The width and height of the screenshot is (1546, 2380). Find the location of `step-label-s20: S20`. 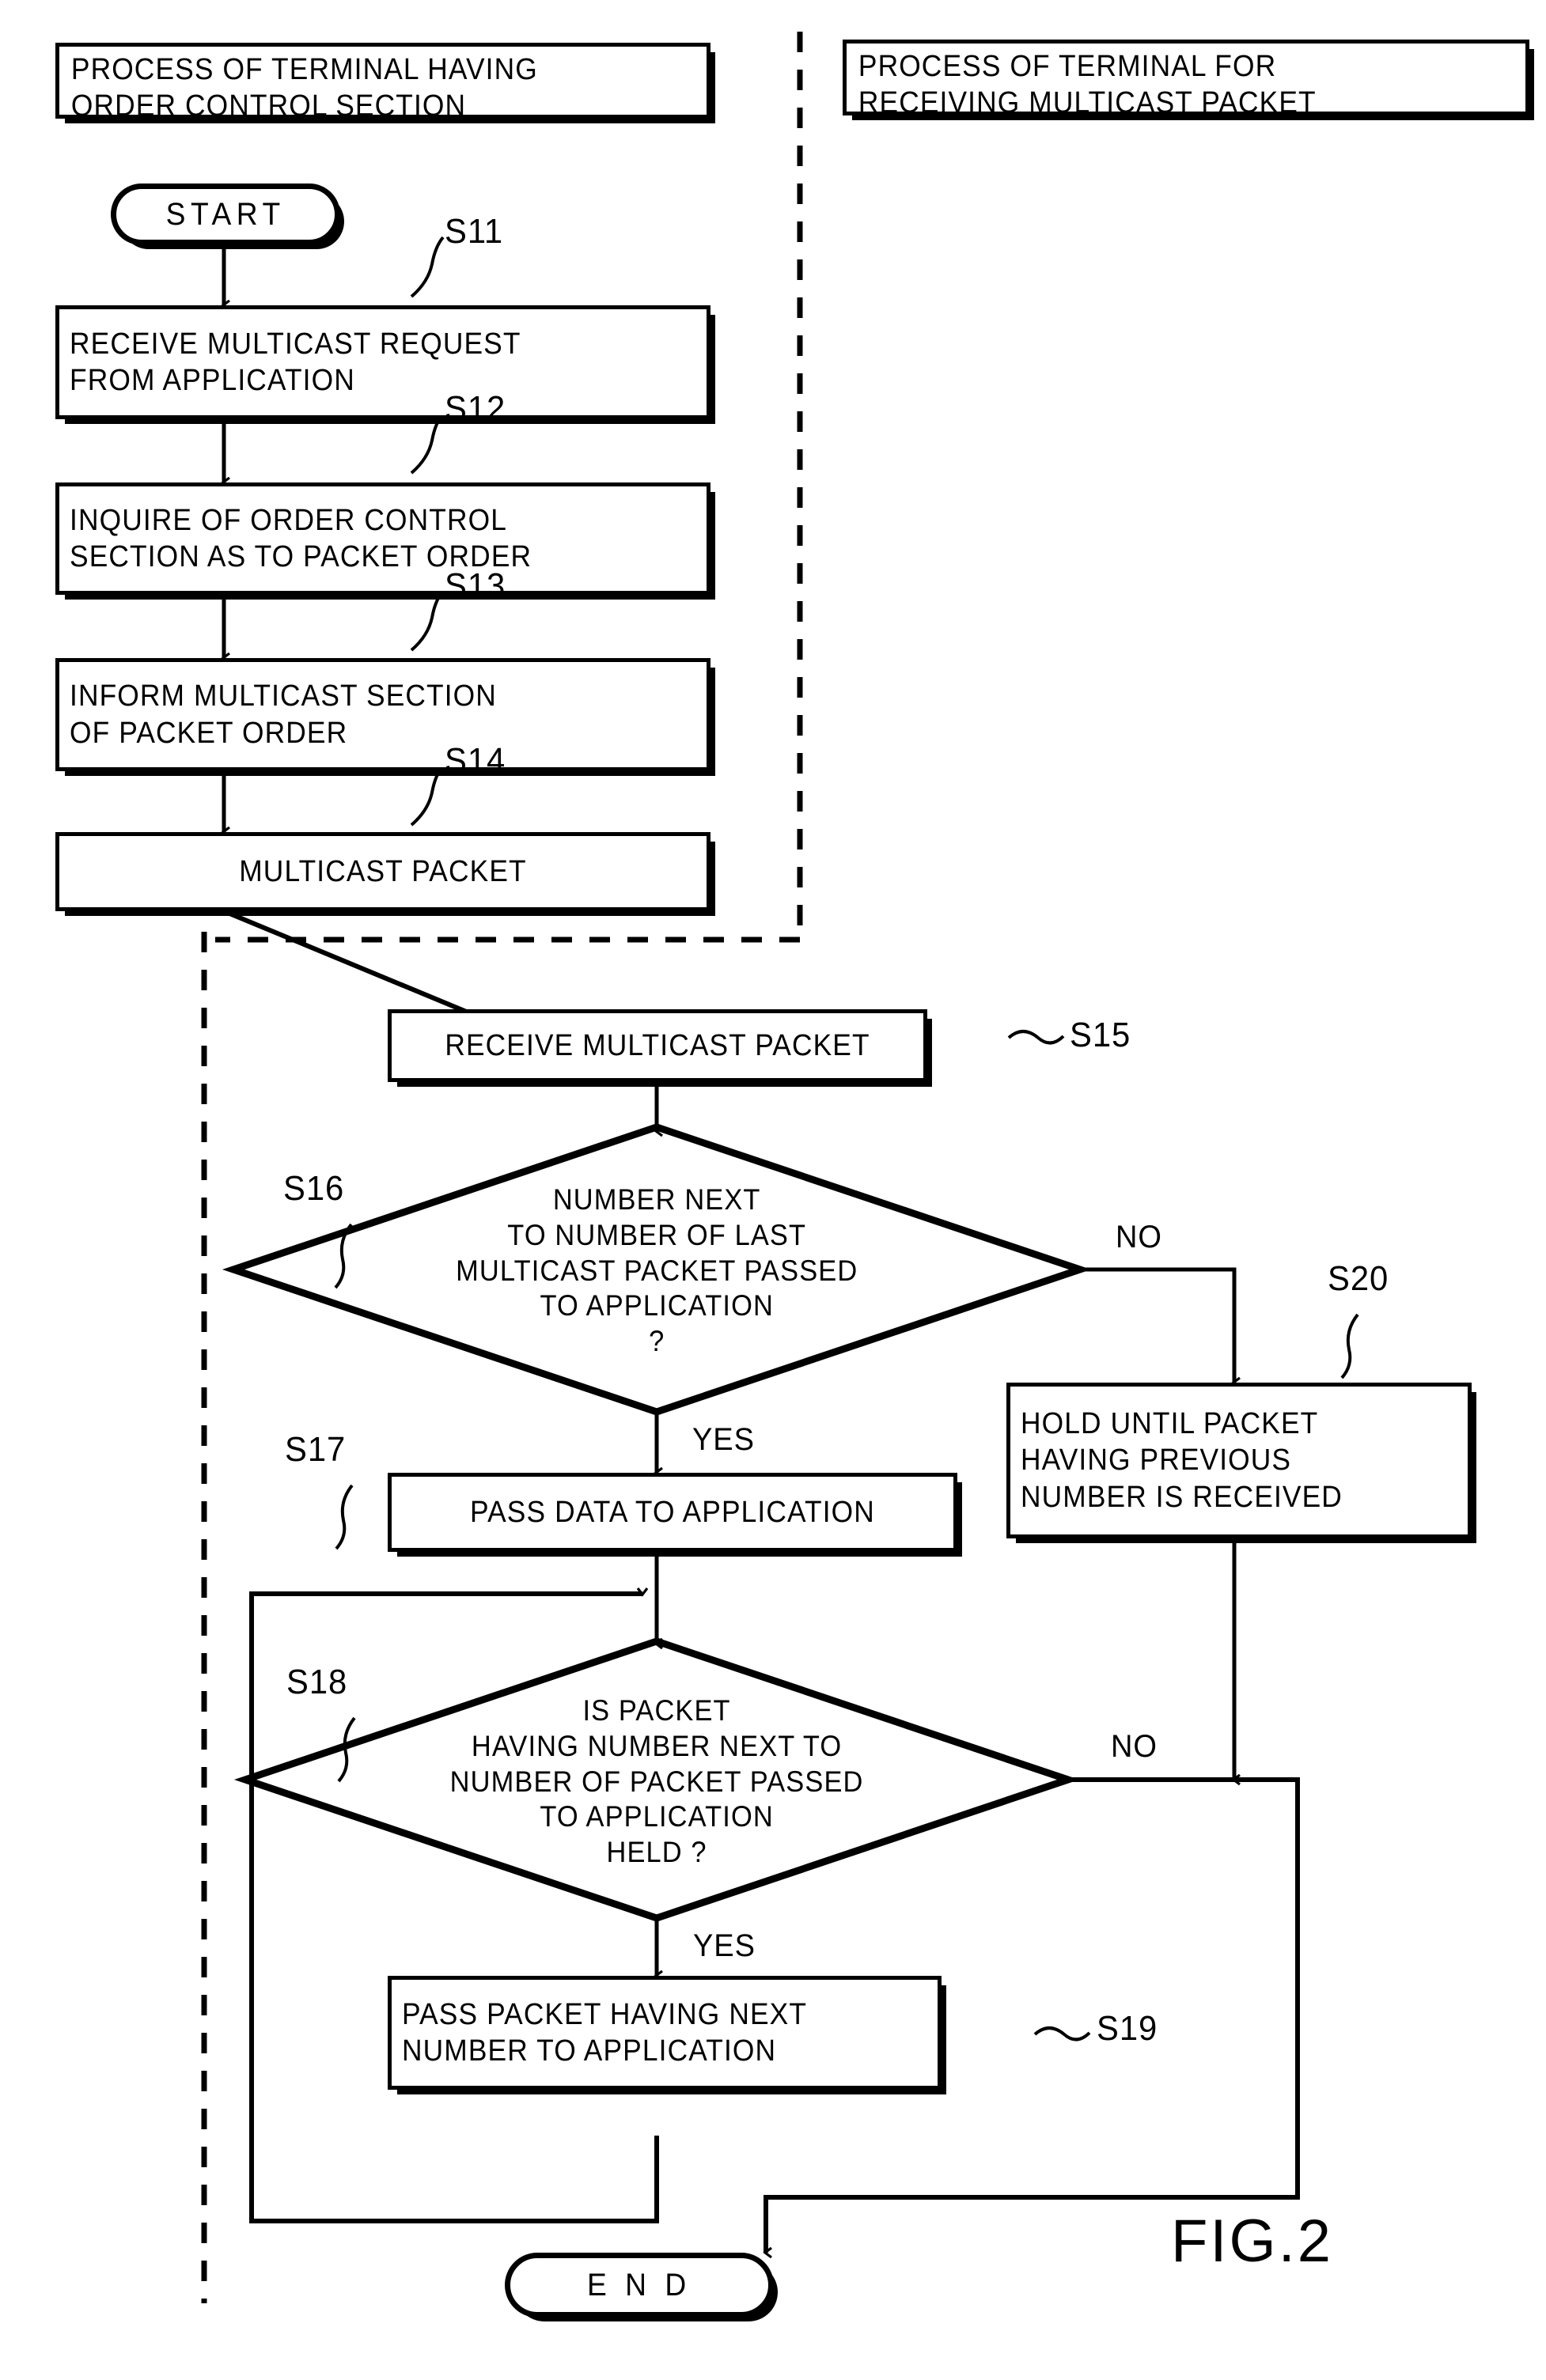

step-label-s20: S20 is located at coordinates (1358, 1278).